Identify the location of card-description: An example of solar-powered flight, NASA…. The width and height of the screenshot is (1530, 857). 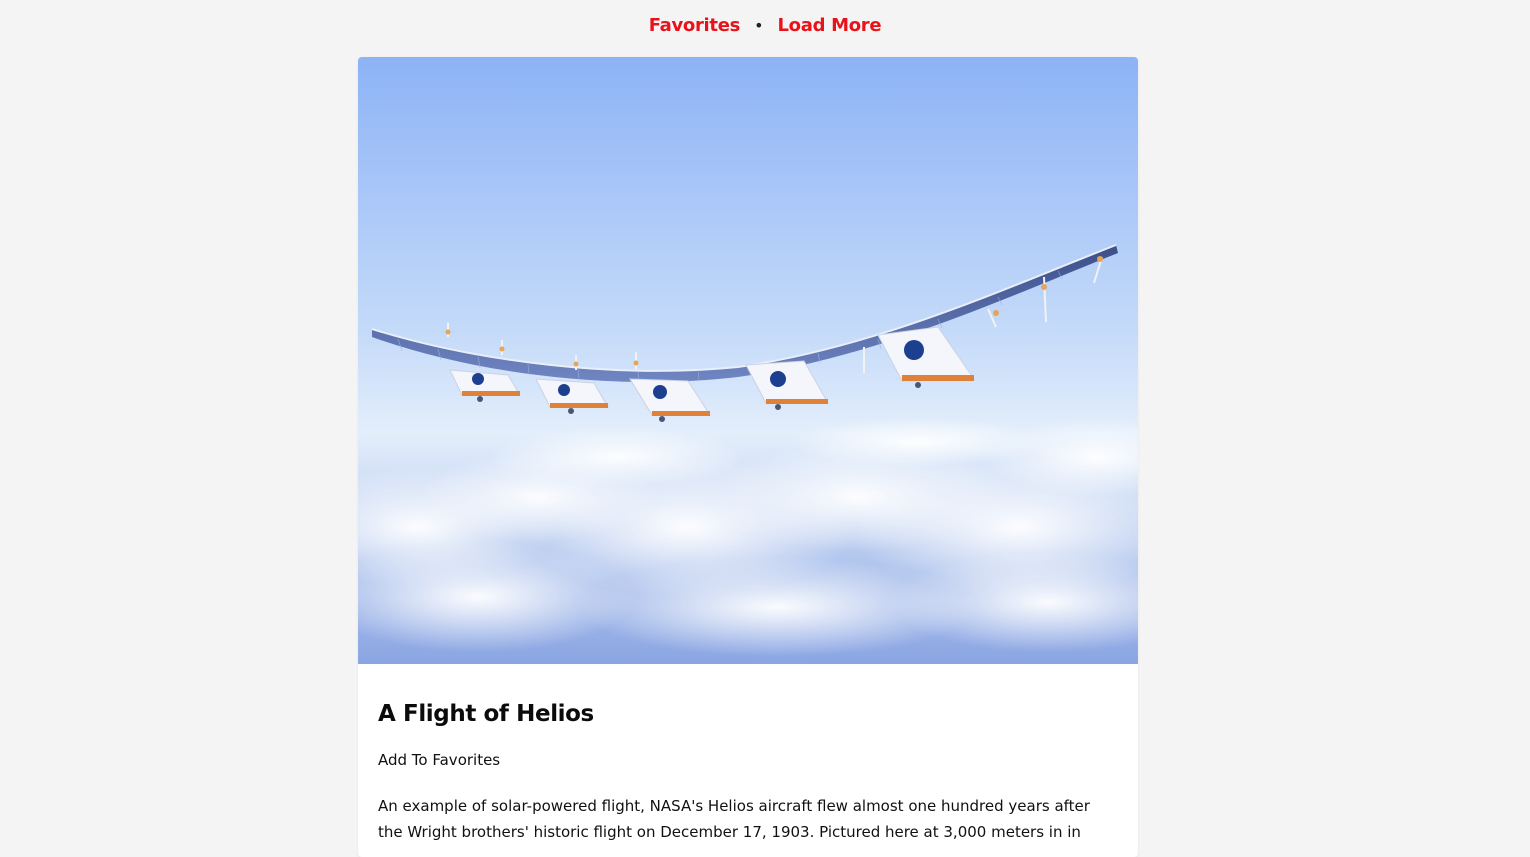
(734, 819).